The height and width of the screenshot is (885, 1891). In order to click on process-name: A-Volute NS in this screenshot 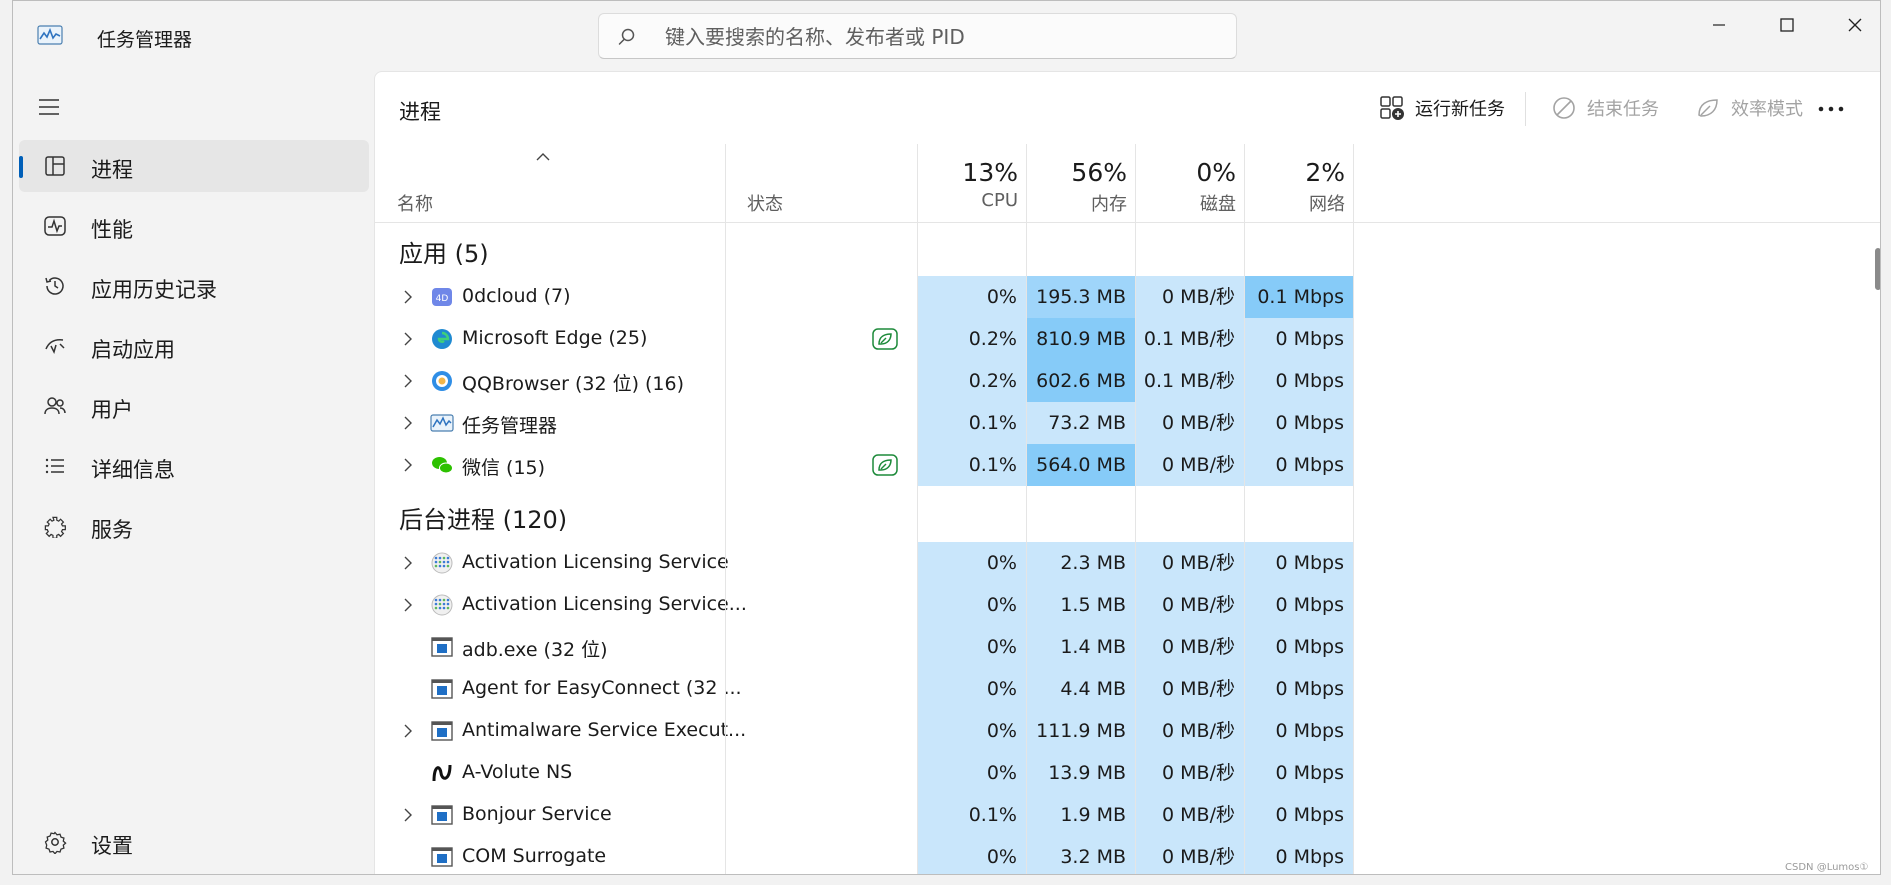, I will do `click(517, 772)`.